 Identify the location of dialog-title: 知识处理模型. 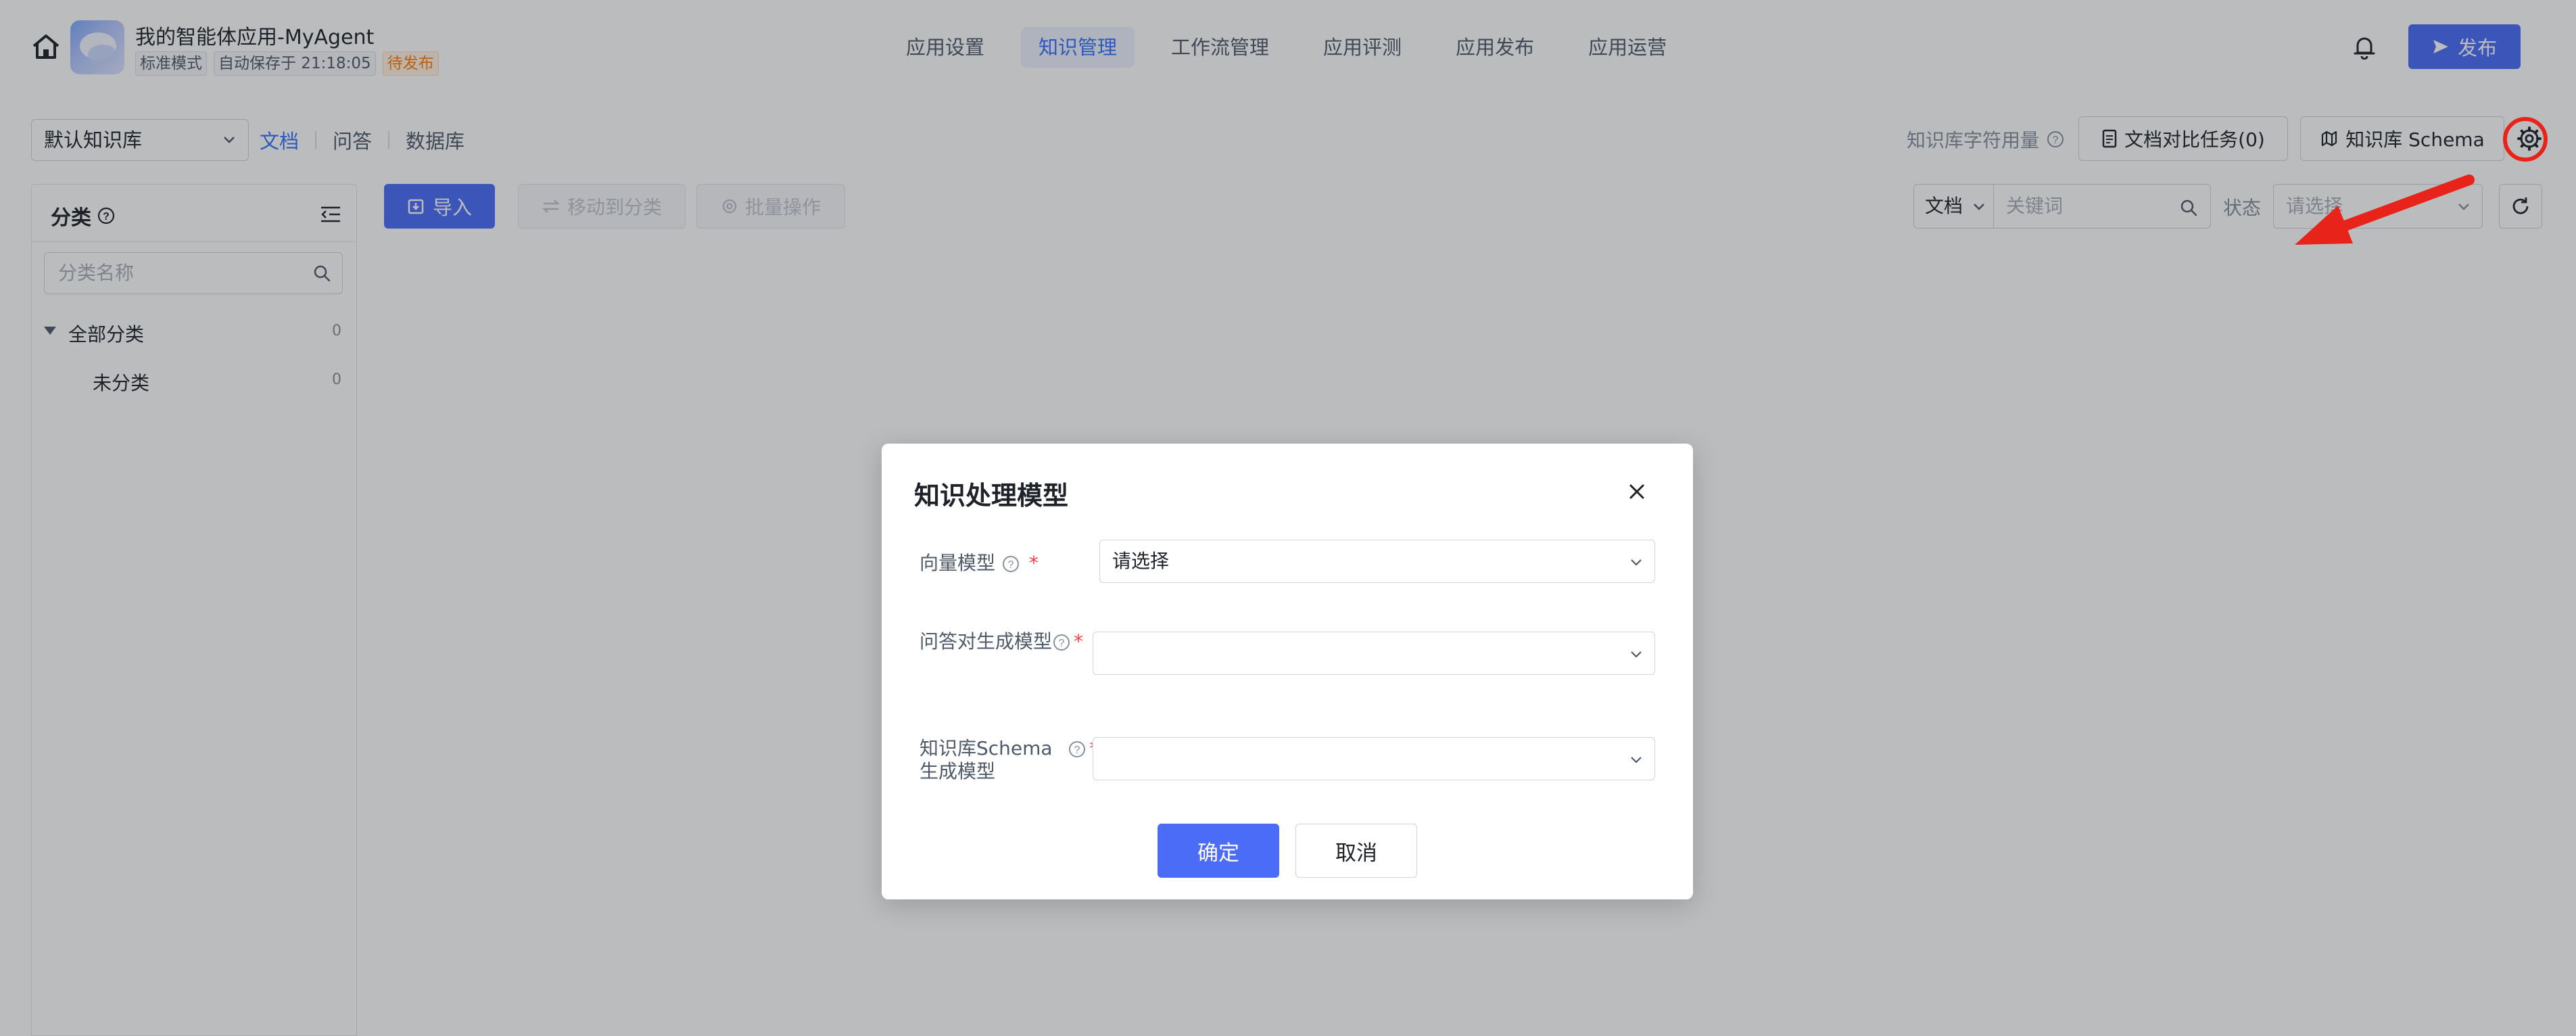
(991, 496).